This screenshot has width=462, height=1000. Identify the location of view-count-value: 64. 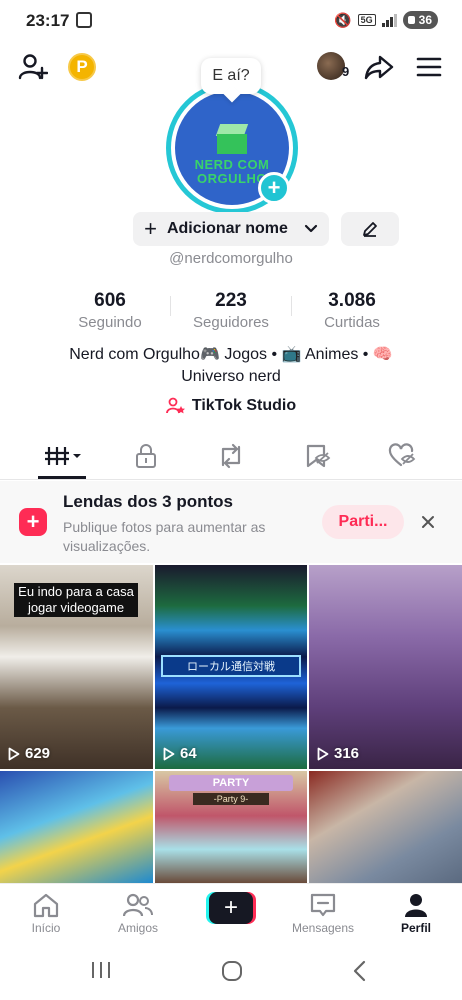
(188, 753).